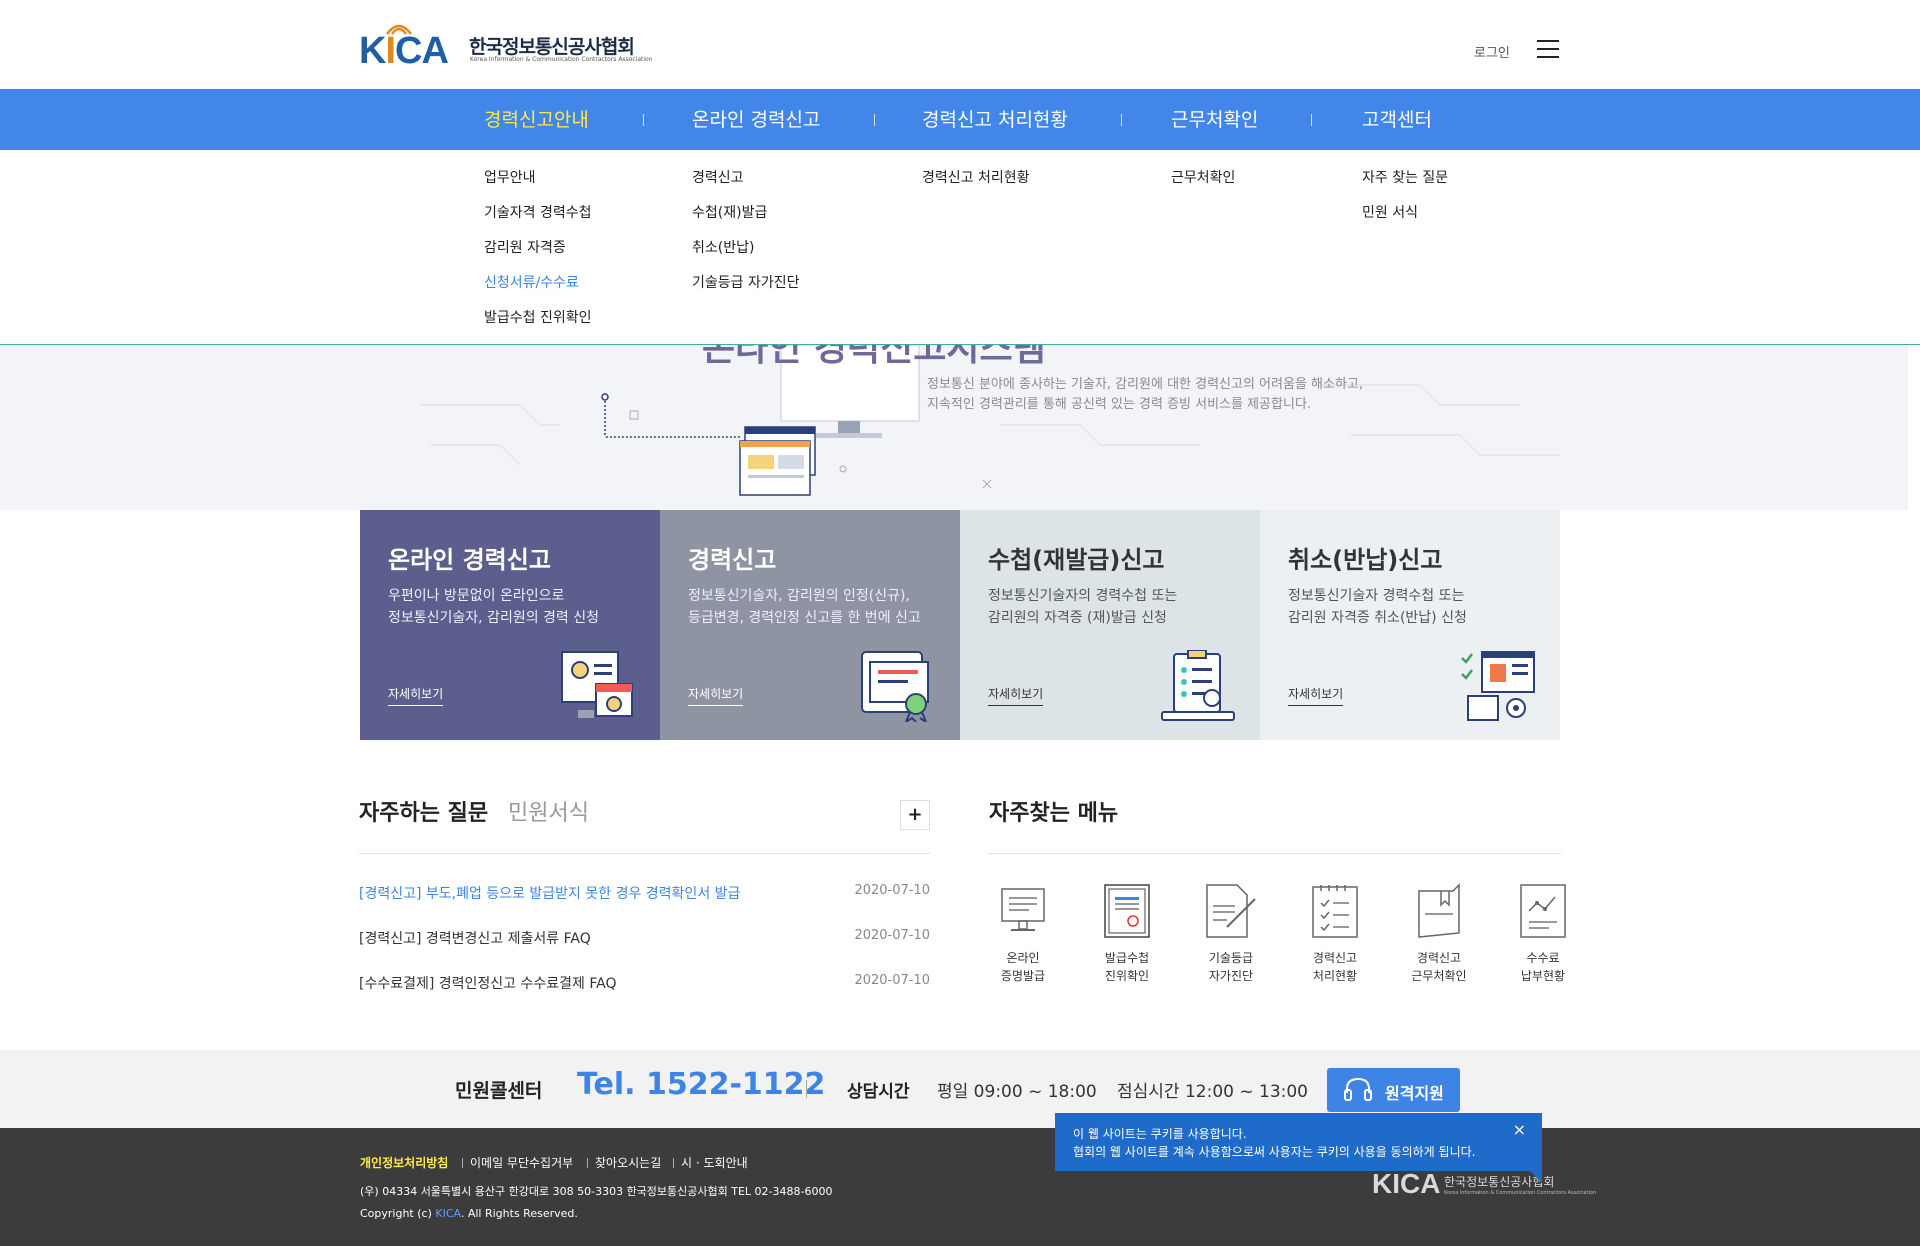 This screenshot has width=1920, height=1246. What do you see at coordinates (976, 177) in the screenshot?
I see `submenu-item: 경력신고 처리현황` at bounding box center [976, 177].